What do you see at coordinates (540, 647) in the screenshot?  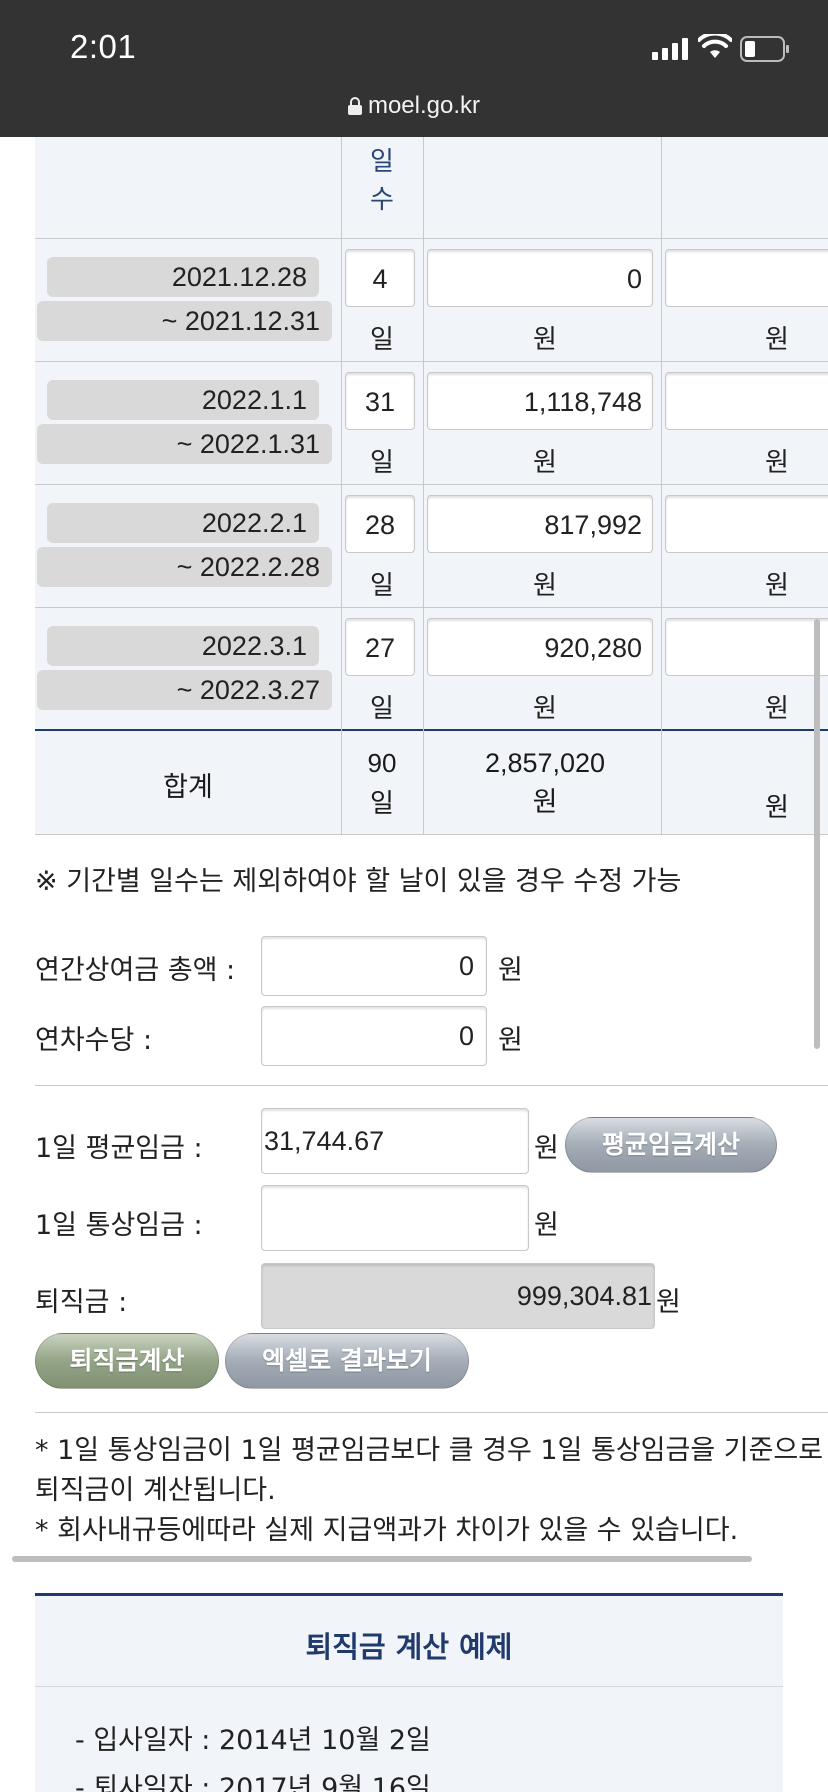 I see `wage-amount-input: 920,280` at bounding box center [540, 647].